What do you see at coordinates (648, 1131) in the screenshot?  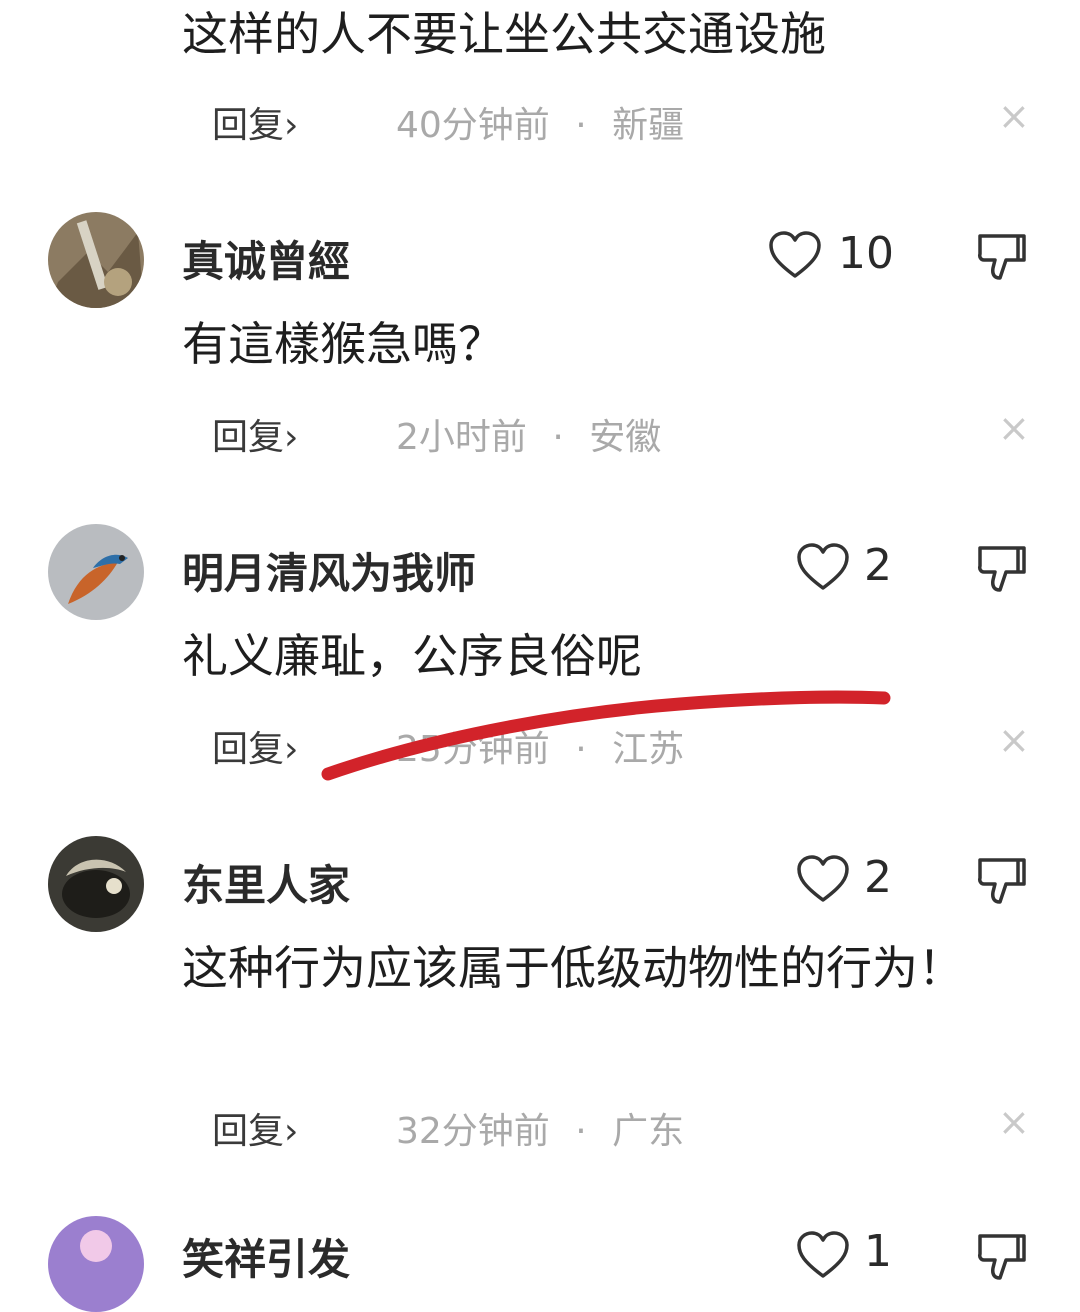 I see `comment-region: 广东` at bounding box center [648, 1131].